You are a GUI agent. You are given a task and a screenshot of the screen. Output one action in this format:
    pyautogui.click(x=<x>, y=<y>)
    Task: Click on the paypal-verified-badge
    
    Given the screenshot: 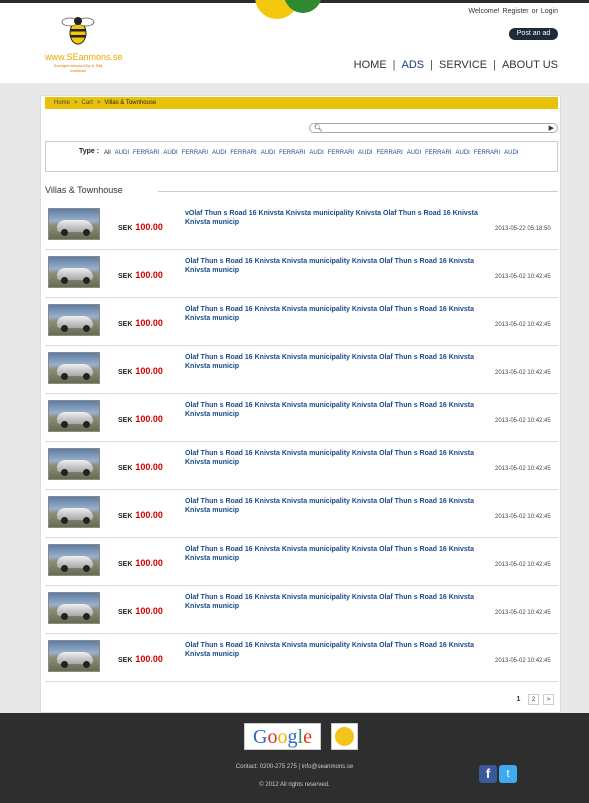 What is the action you would take?
    pyautogui.click(x=344, y=736)
    